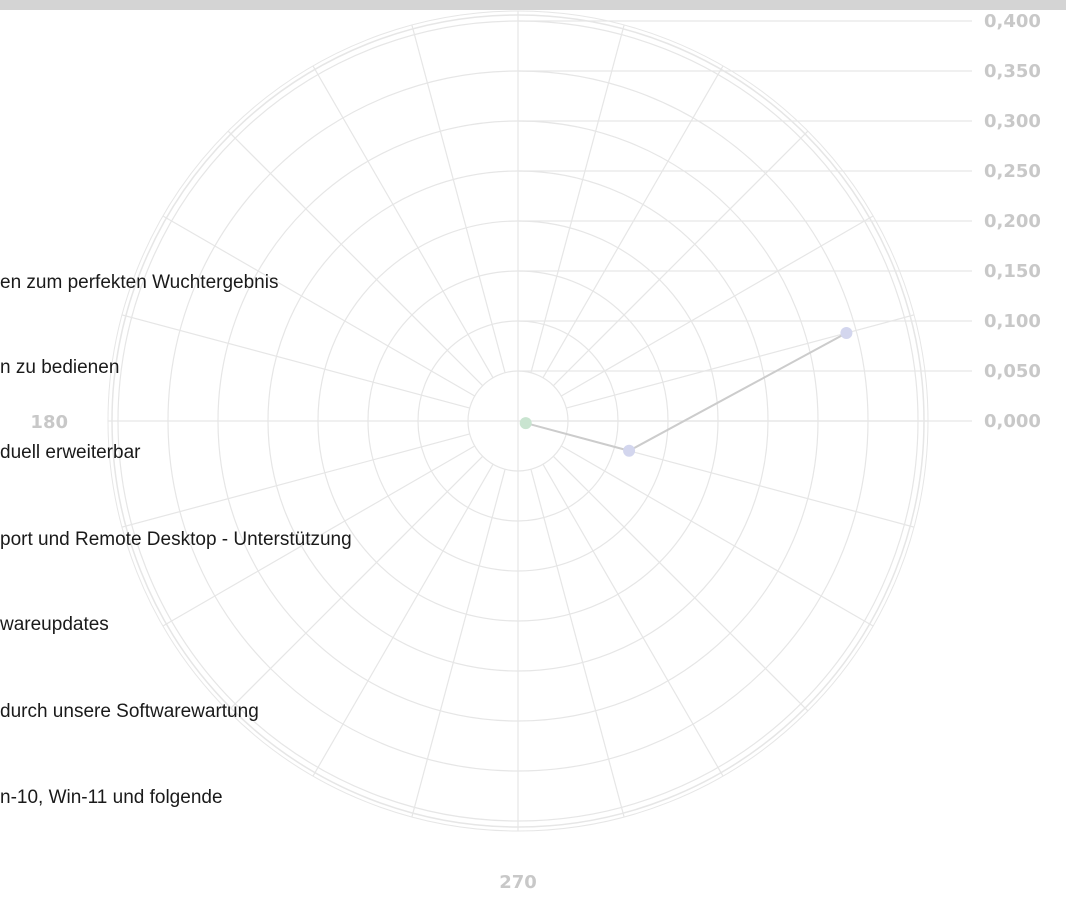  Describe the element at coordinates (1012, 321) in the screenshot. I see `radial-tick-label: 0,100` at that location.